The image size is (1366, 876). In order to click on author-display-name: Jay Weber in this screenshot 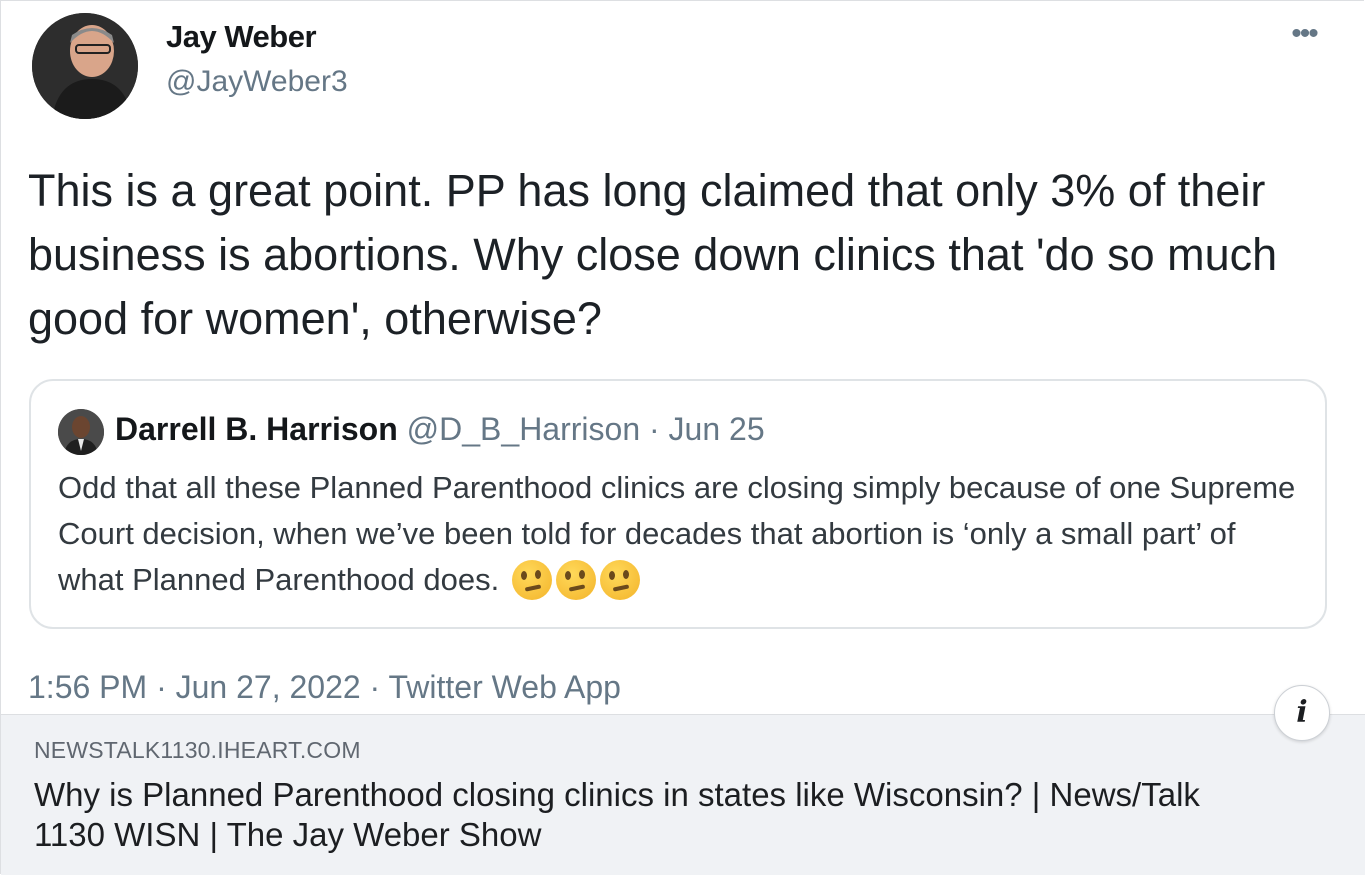, I will do `click(241, 37)`.